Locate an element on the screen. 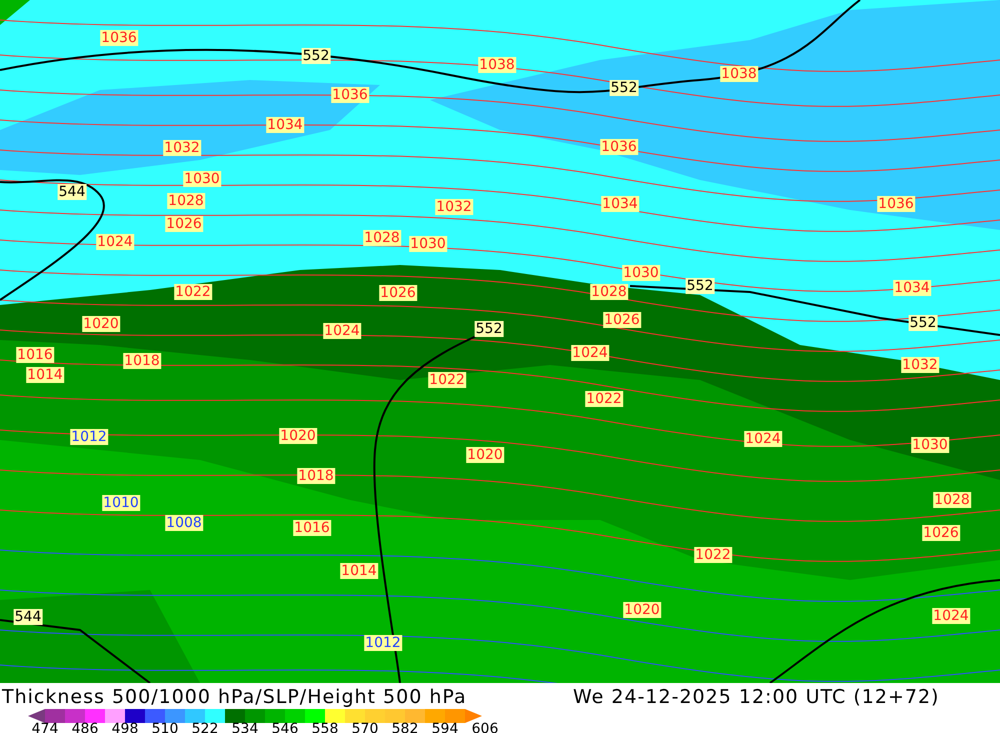 Image resolution: width=1000 pixels, height=733 pixels. legend-tick-label: 486 is located at coordinates (85, 727).